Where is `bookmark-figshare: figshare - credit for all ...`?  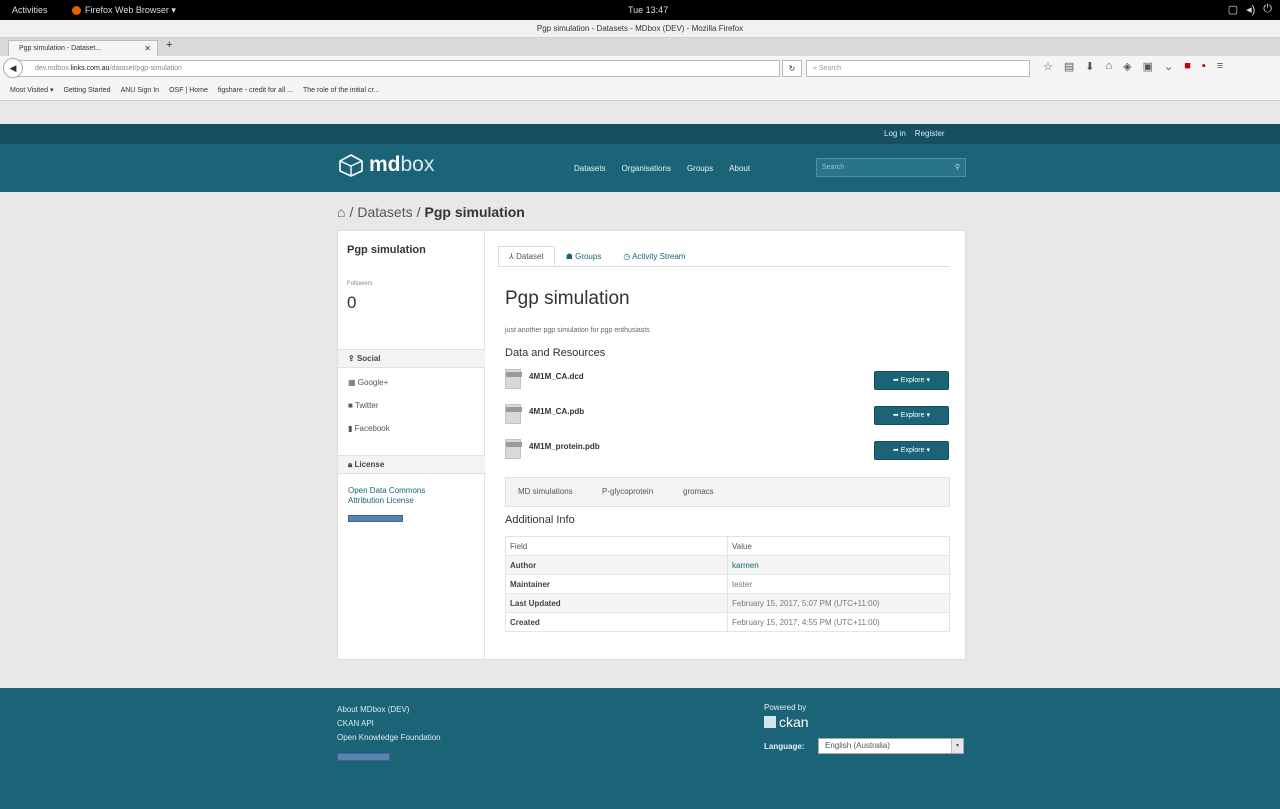 bookmark-figshare: figshare - credit for all ... is located at coordinates (255, 91).